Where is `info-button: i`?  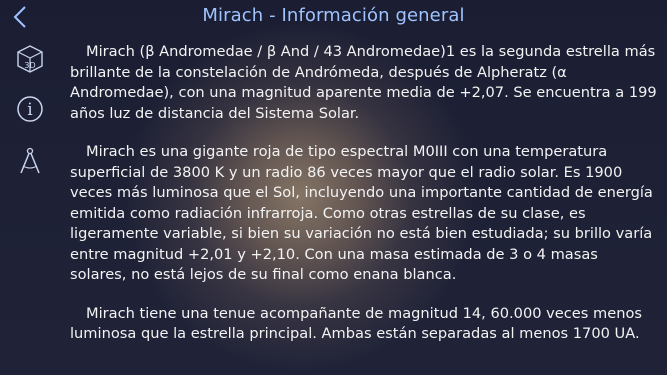 info-button: i is located at coordinates (30, 109).